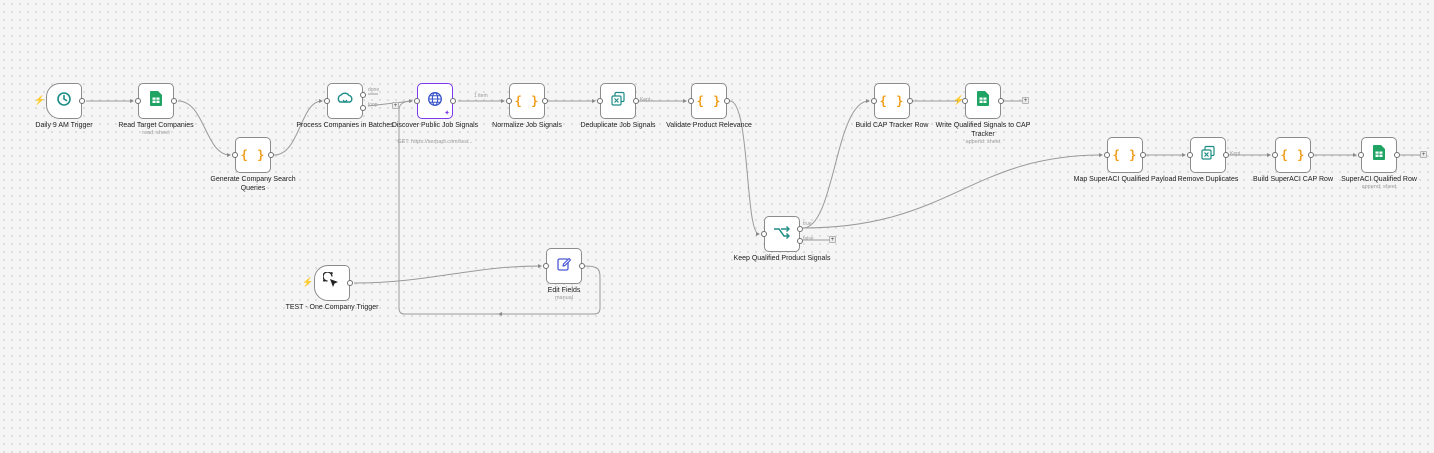 Image resolution: width=1434 pixels, height=453 pixels. Describe the element at coordinates (782, 258) in the screenshot. I see `node-label: Keep Qualified Product Signals` at that location.